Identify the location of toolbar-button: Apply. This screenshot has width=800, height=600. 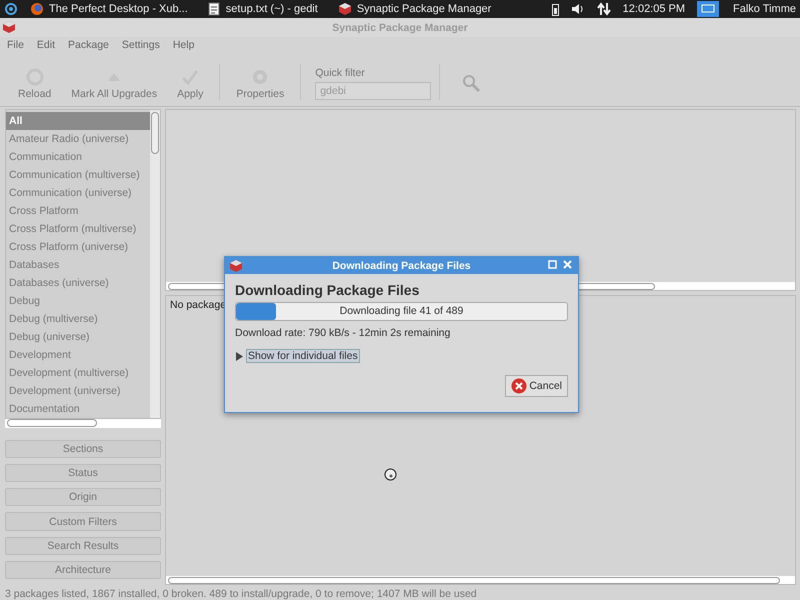
(190, 83).